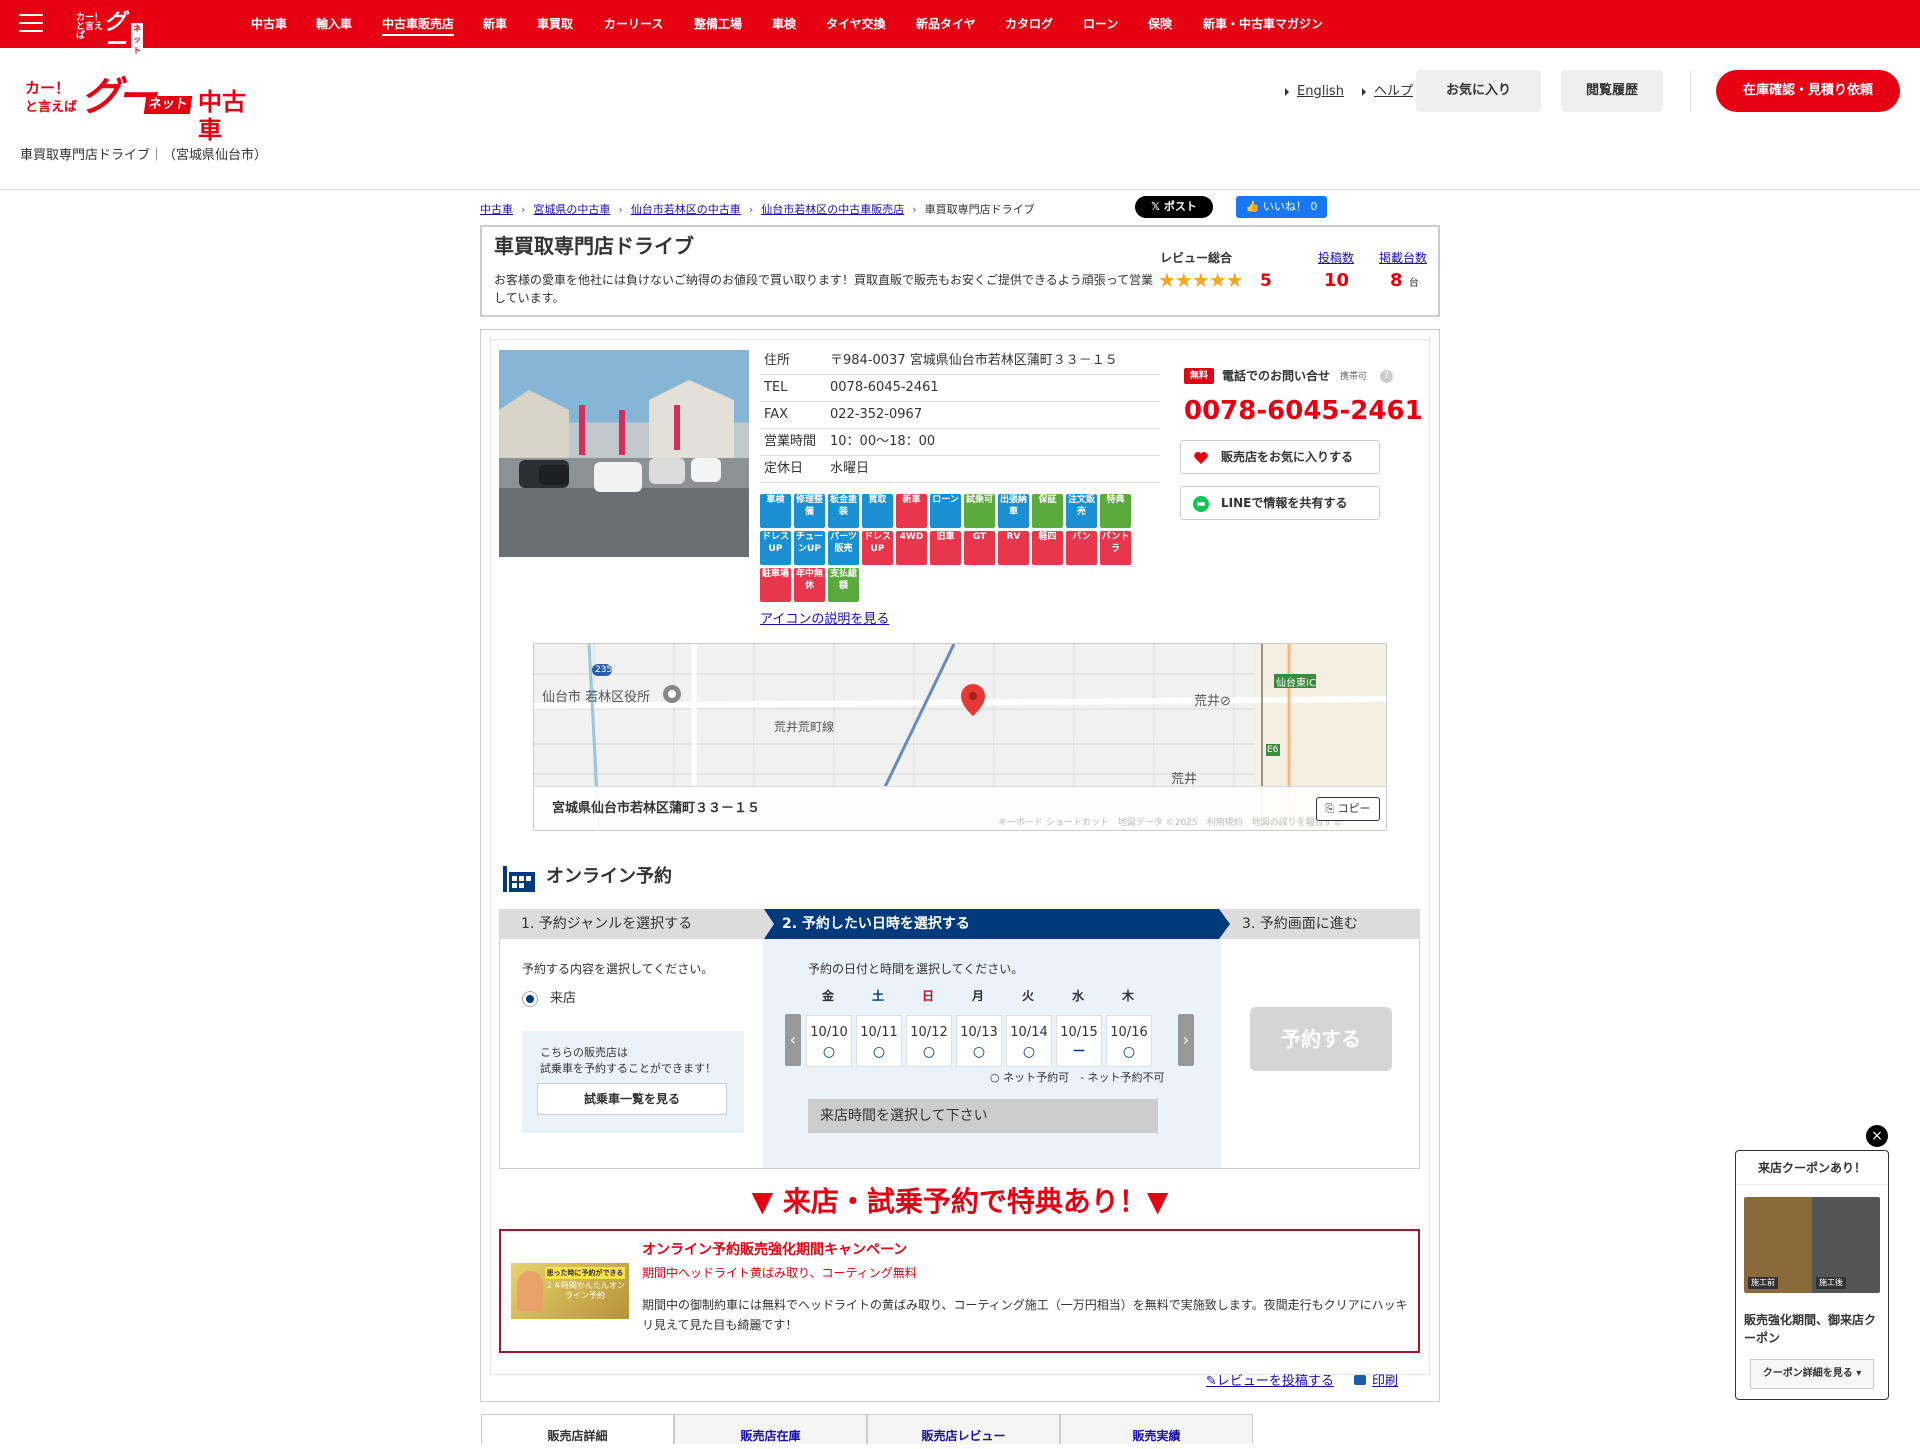  I want to click on posts-link: 投稿数, so click(1336, 258).